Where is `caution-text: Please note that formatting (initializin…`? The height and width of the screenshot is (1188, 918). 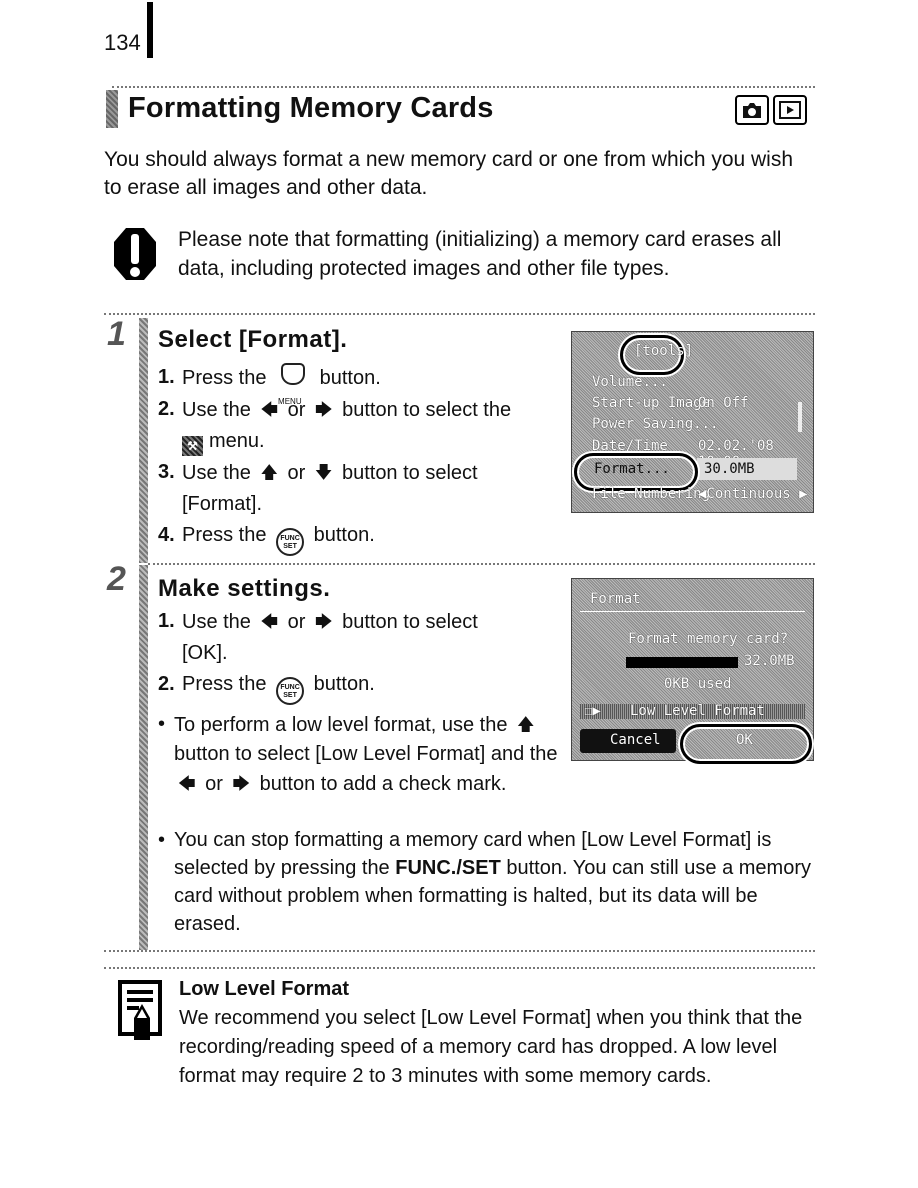
caution-text: Please note that formatting (initializin… is located at coordinates (480, 254).